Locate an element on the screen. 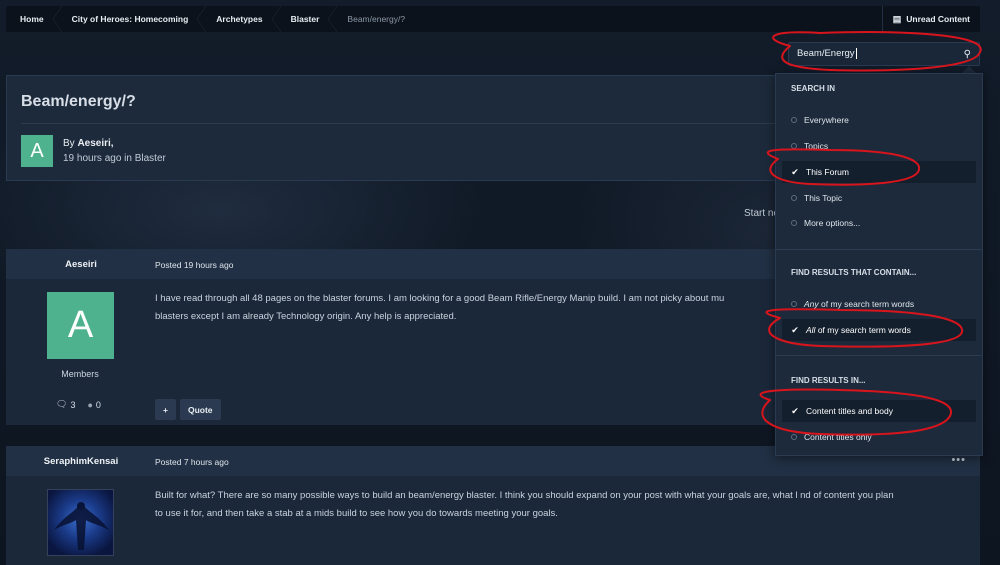 The image size is (1000, 565). reputation-icon: ● is located at coordinates (90, 404).